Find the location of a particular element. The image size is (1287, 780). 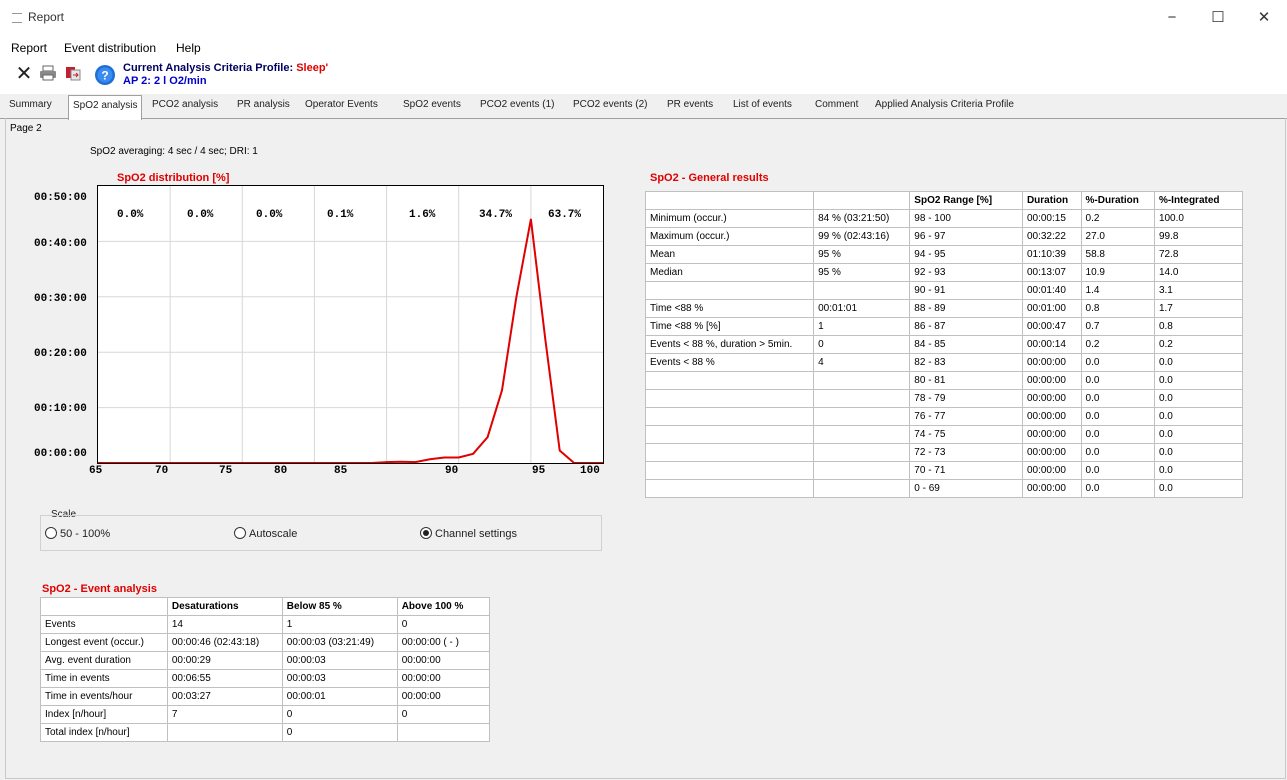

table-cell: Index [n/hour] is located at coordinates (104, 714).